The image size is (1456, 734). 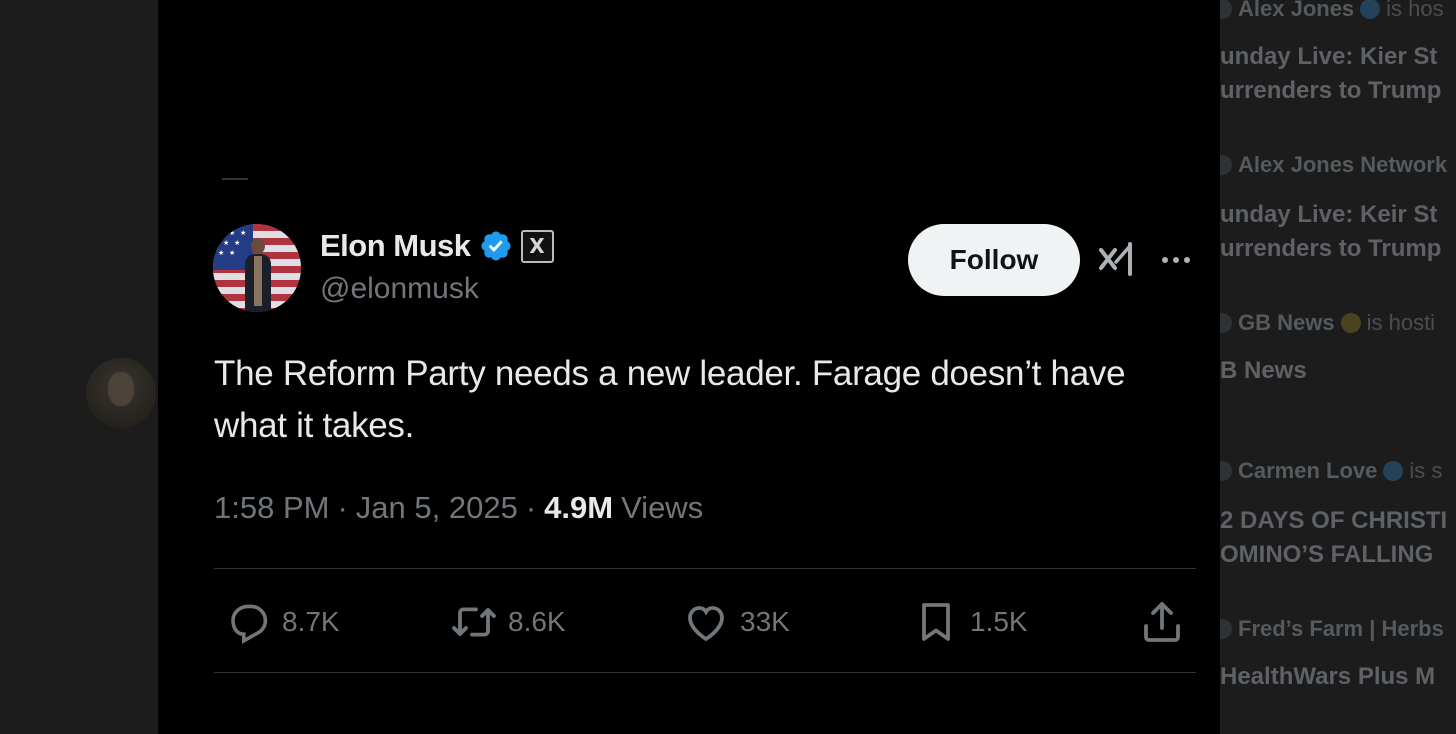 I want to click on share-icon, so click(x=1162, y=622).